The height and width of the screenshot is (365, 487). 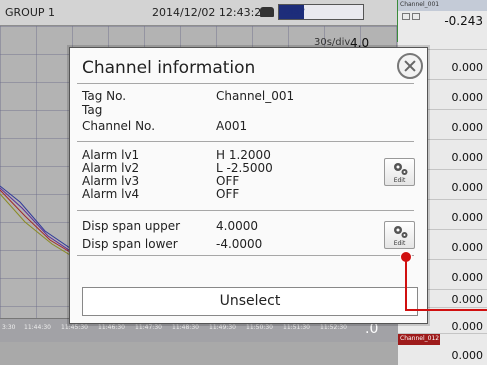 What do you see at coordinates (232, 126) in the screenshot?
I see `channel-no-value: A001` at bounding box center [232, 126].